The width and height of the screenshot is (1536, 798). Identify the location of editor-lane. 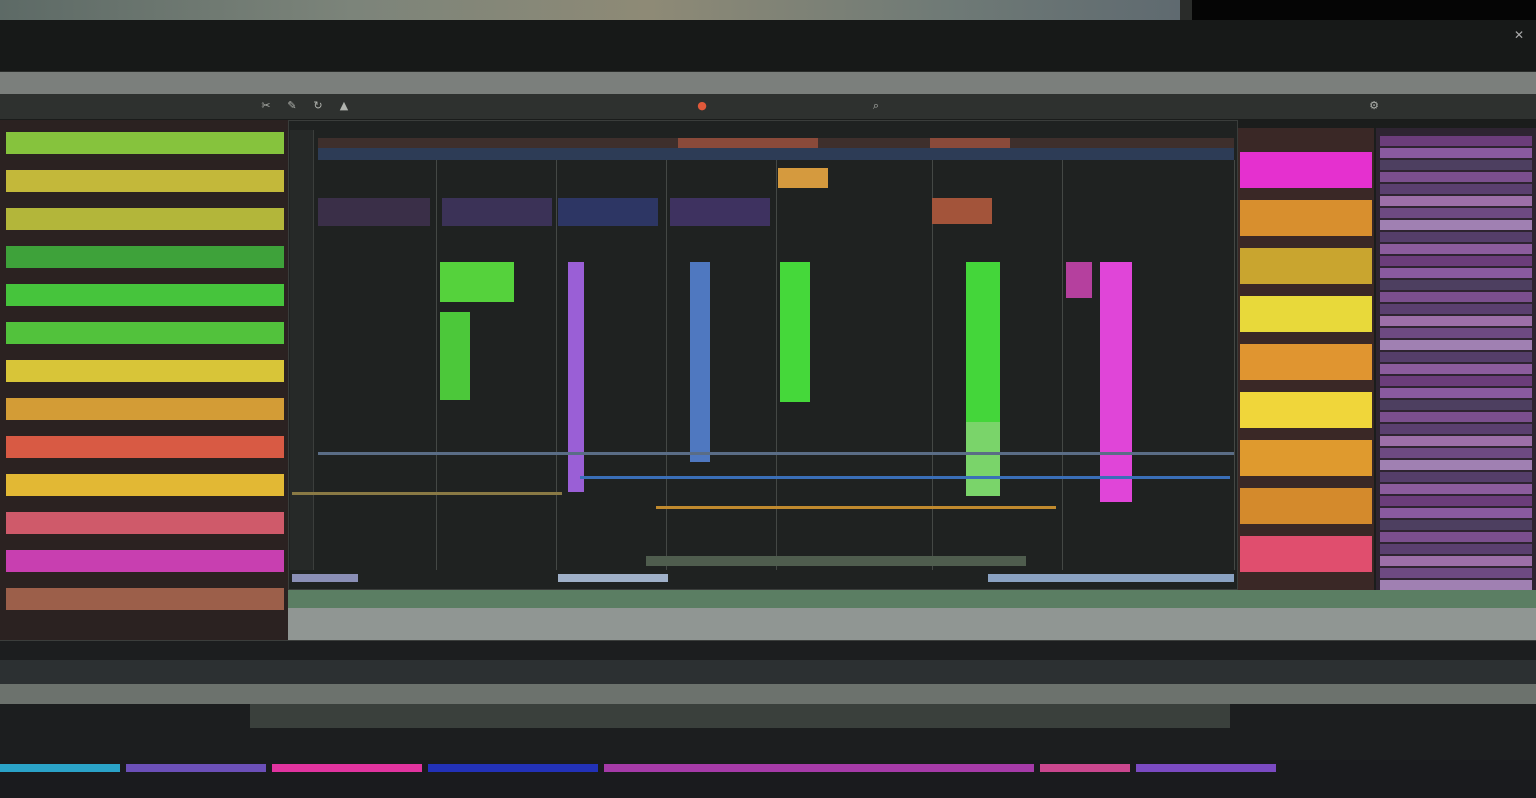
(740, 716).